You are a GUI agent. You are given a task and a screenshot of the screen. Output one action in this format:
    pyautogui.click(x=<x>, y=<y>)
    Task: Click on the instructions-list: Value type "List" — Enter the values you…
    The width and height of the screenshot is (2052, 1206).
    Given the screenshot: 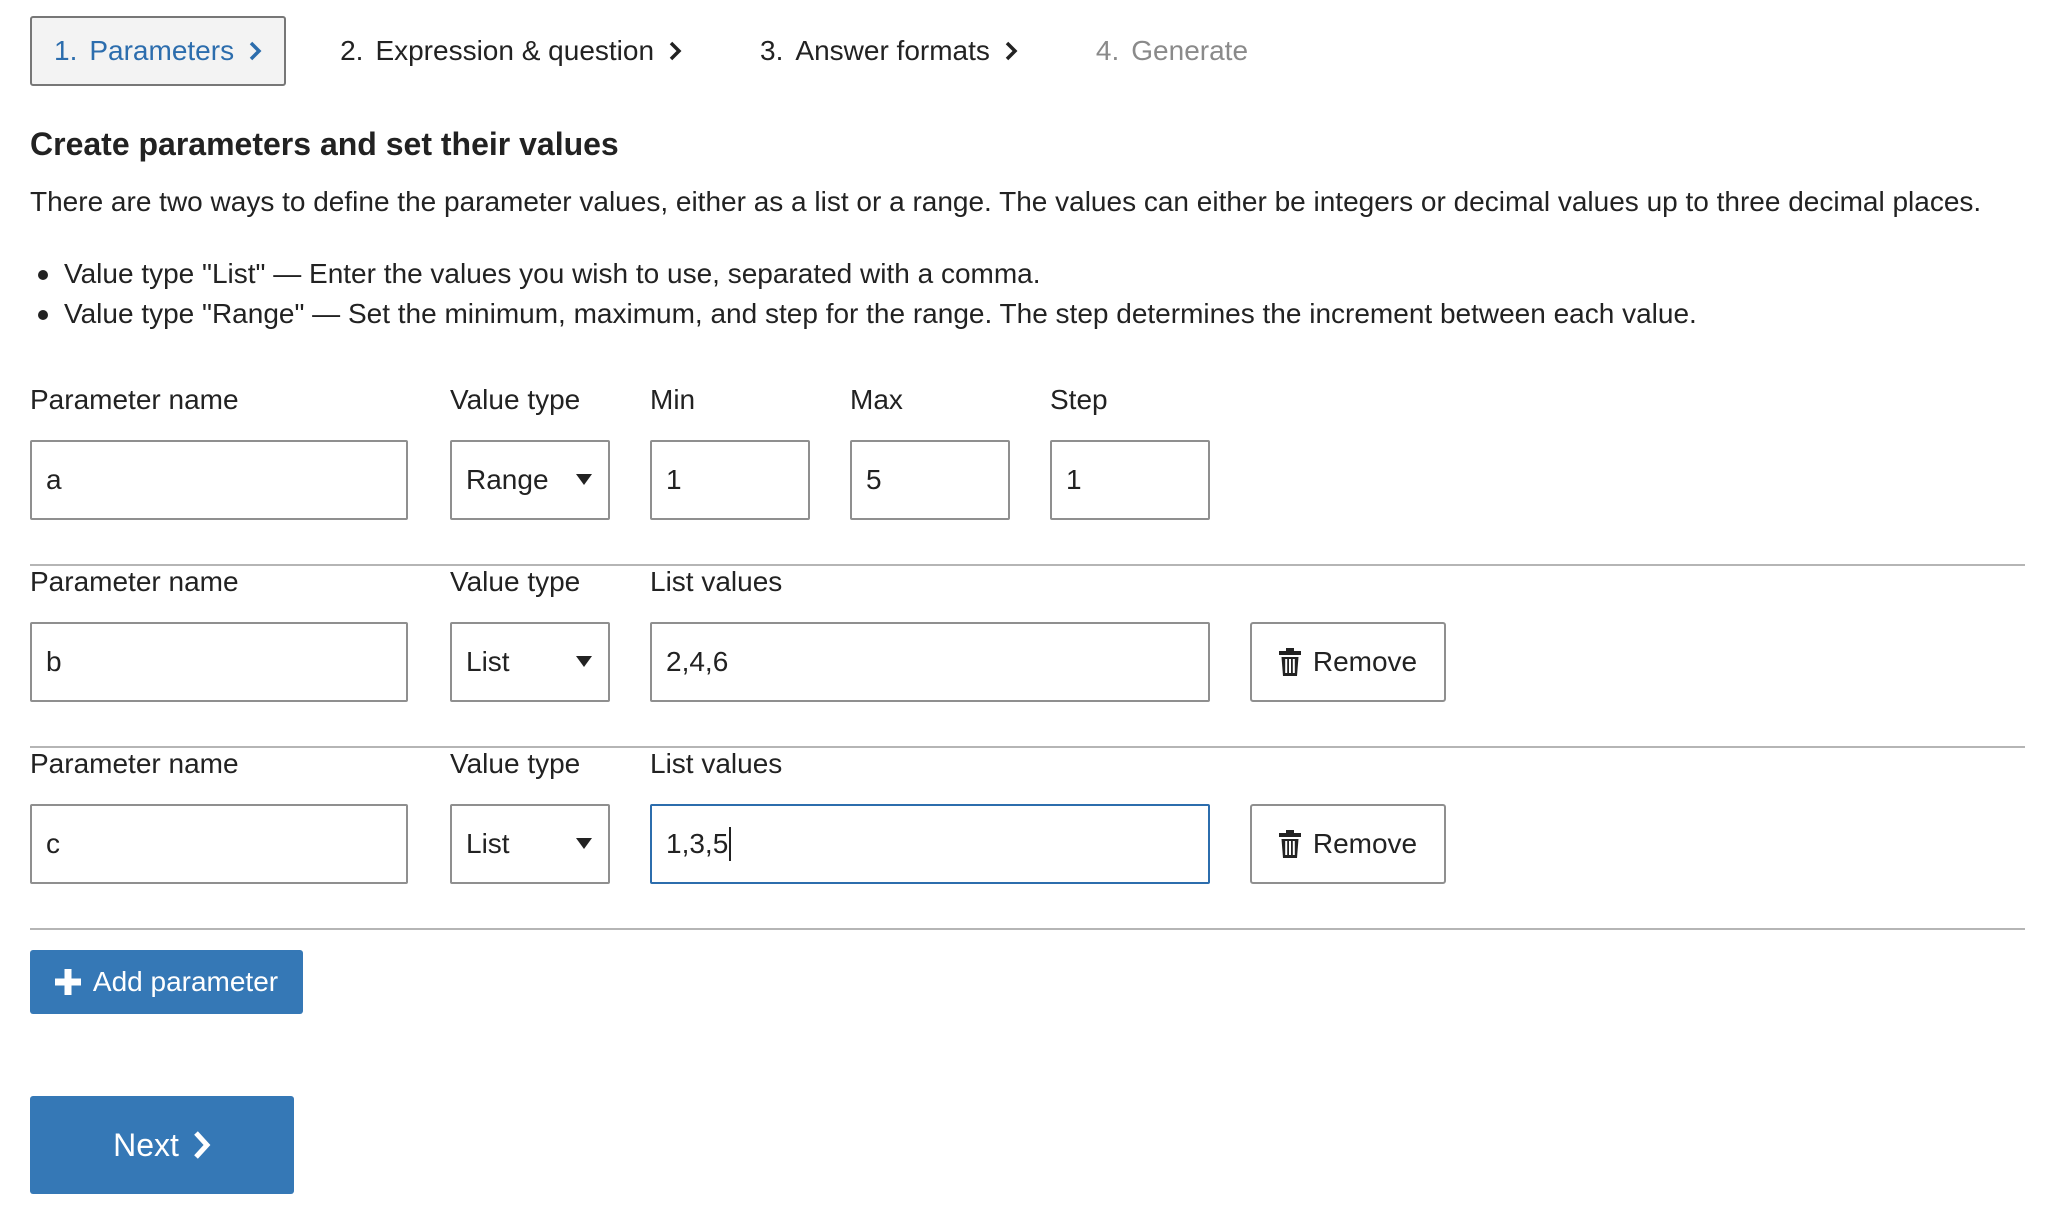 What is the action you would take?
    pyautogui.click(x=863, y=294)
    